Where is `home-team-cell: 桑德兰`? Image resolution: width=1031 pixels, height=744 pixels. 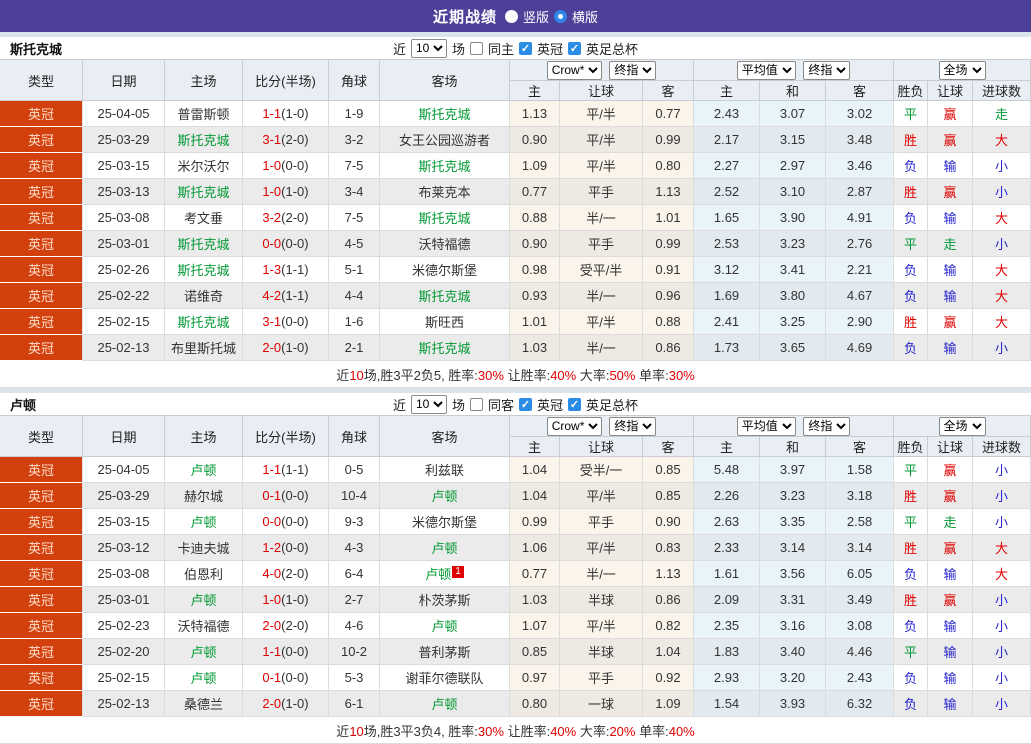
home-team-cell: 桑德兰 is located at coordinates (204, 704).